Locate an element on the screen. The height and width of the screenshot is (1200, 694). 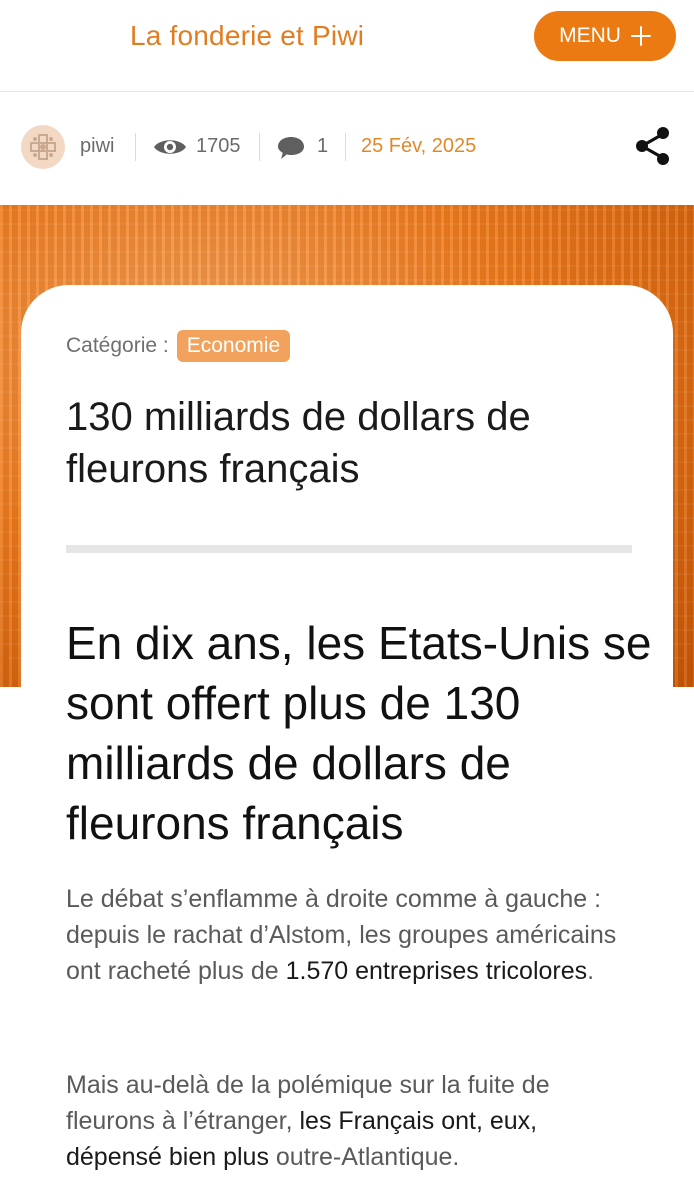
article-meta-bar: piwi 1705 1 25 Fév, 2025 is located at coordinates (347, 149).